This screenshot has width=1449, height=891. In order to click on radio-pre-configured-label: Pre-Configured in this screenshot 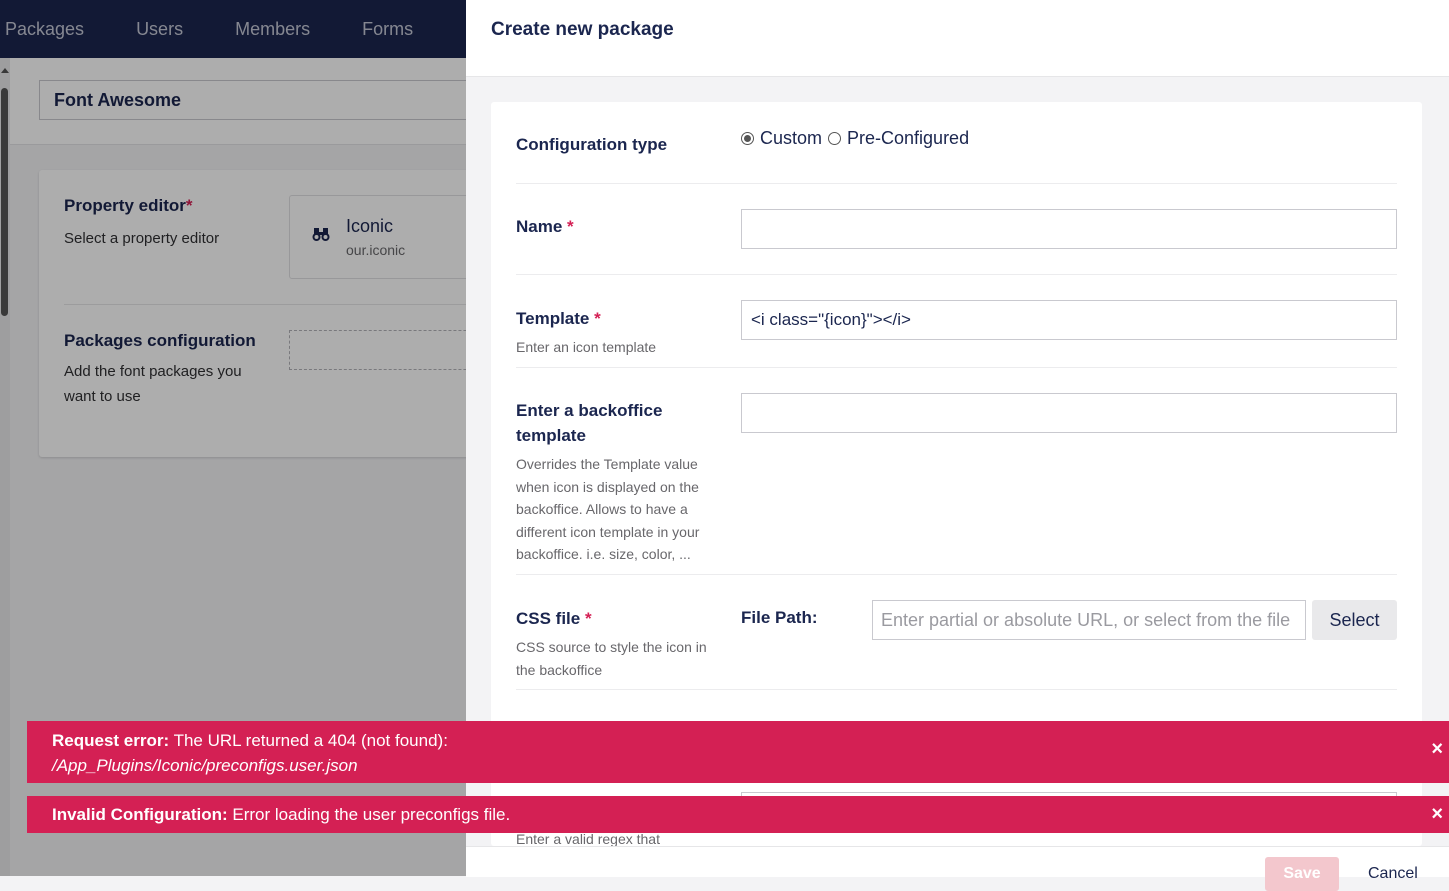, I will do `click(908, 138)`.